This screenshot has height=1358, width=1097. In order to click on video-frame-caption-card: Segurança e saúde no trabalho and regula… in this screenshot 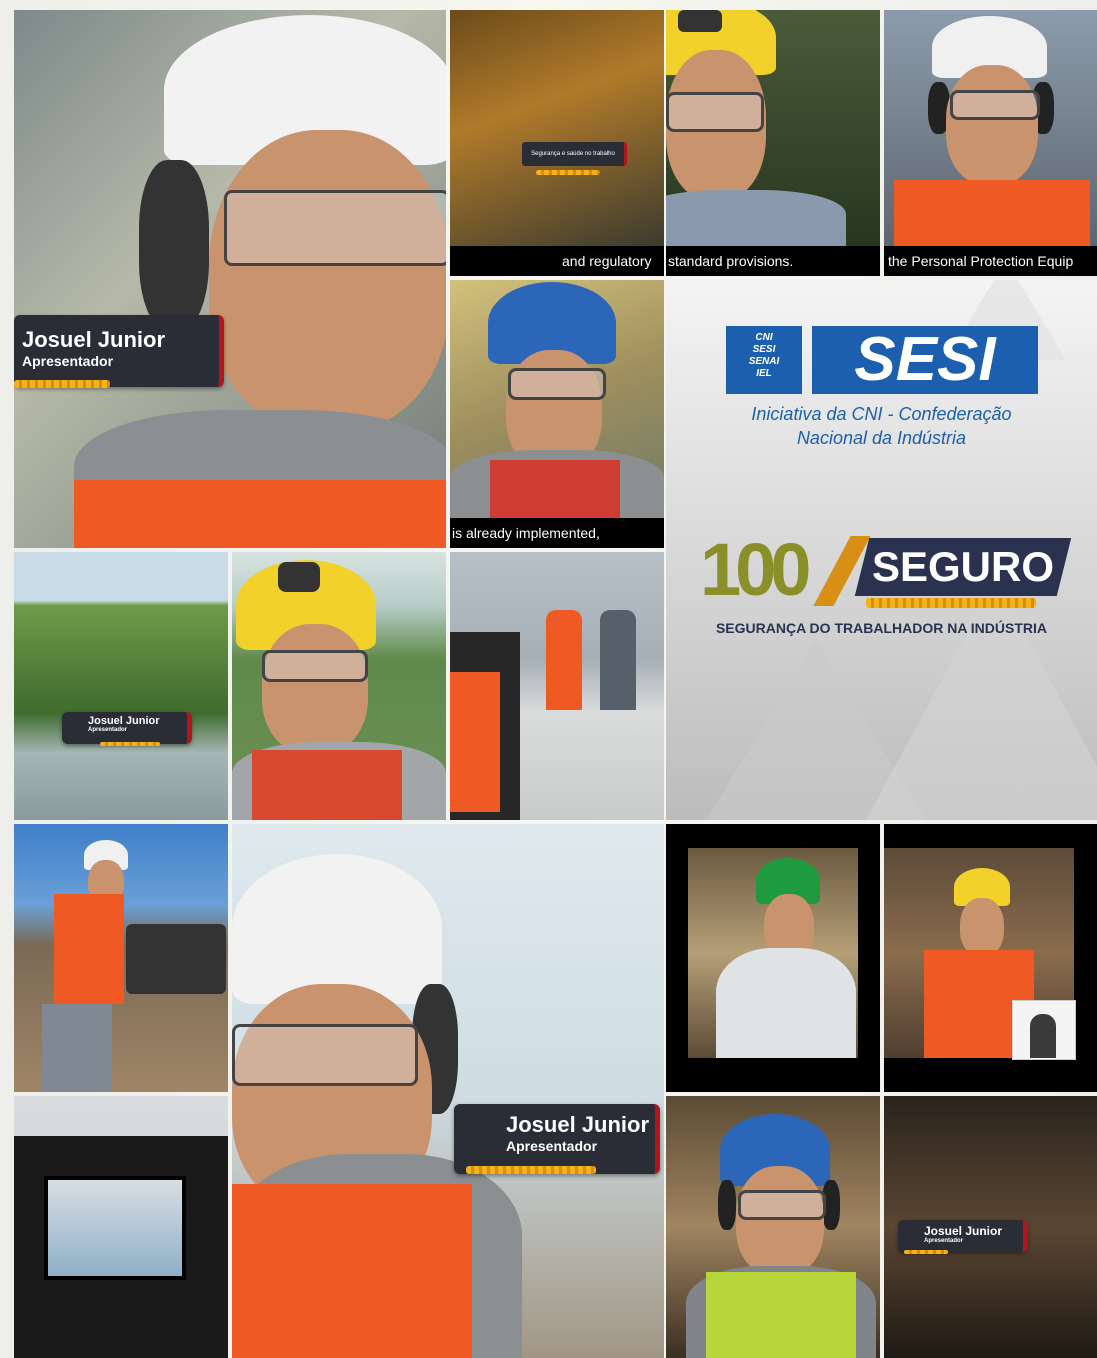, I will do `click(557, 143)`.